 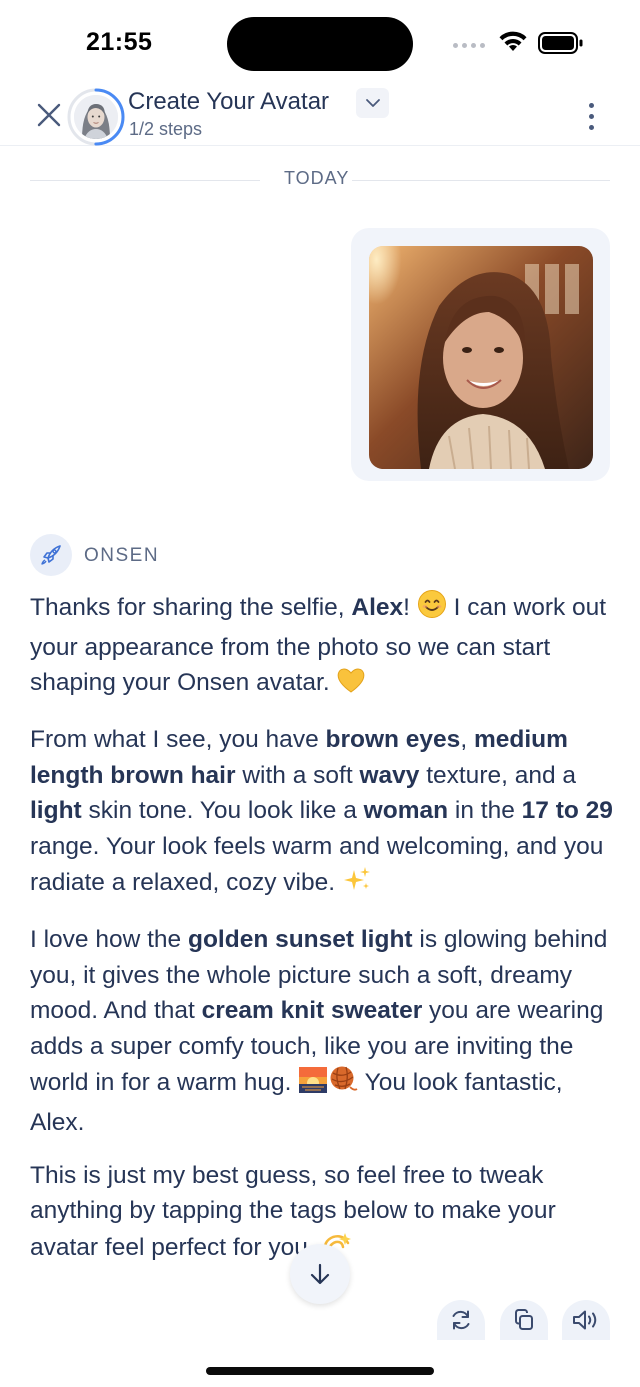 I want to click on wifi-icon, so click(x=513, y=41).